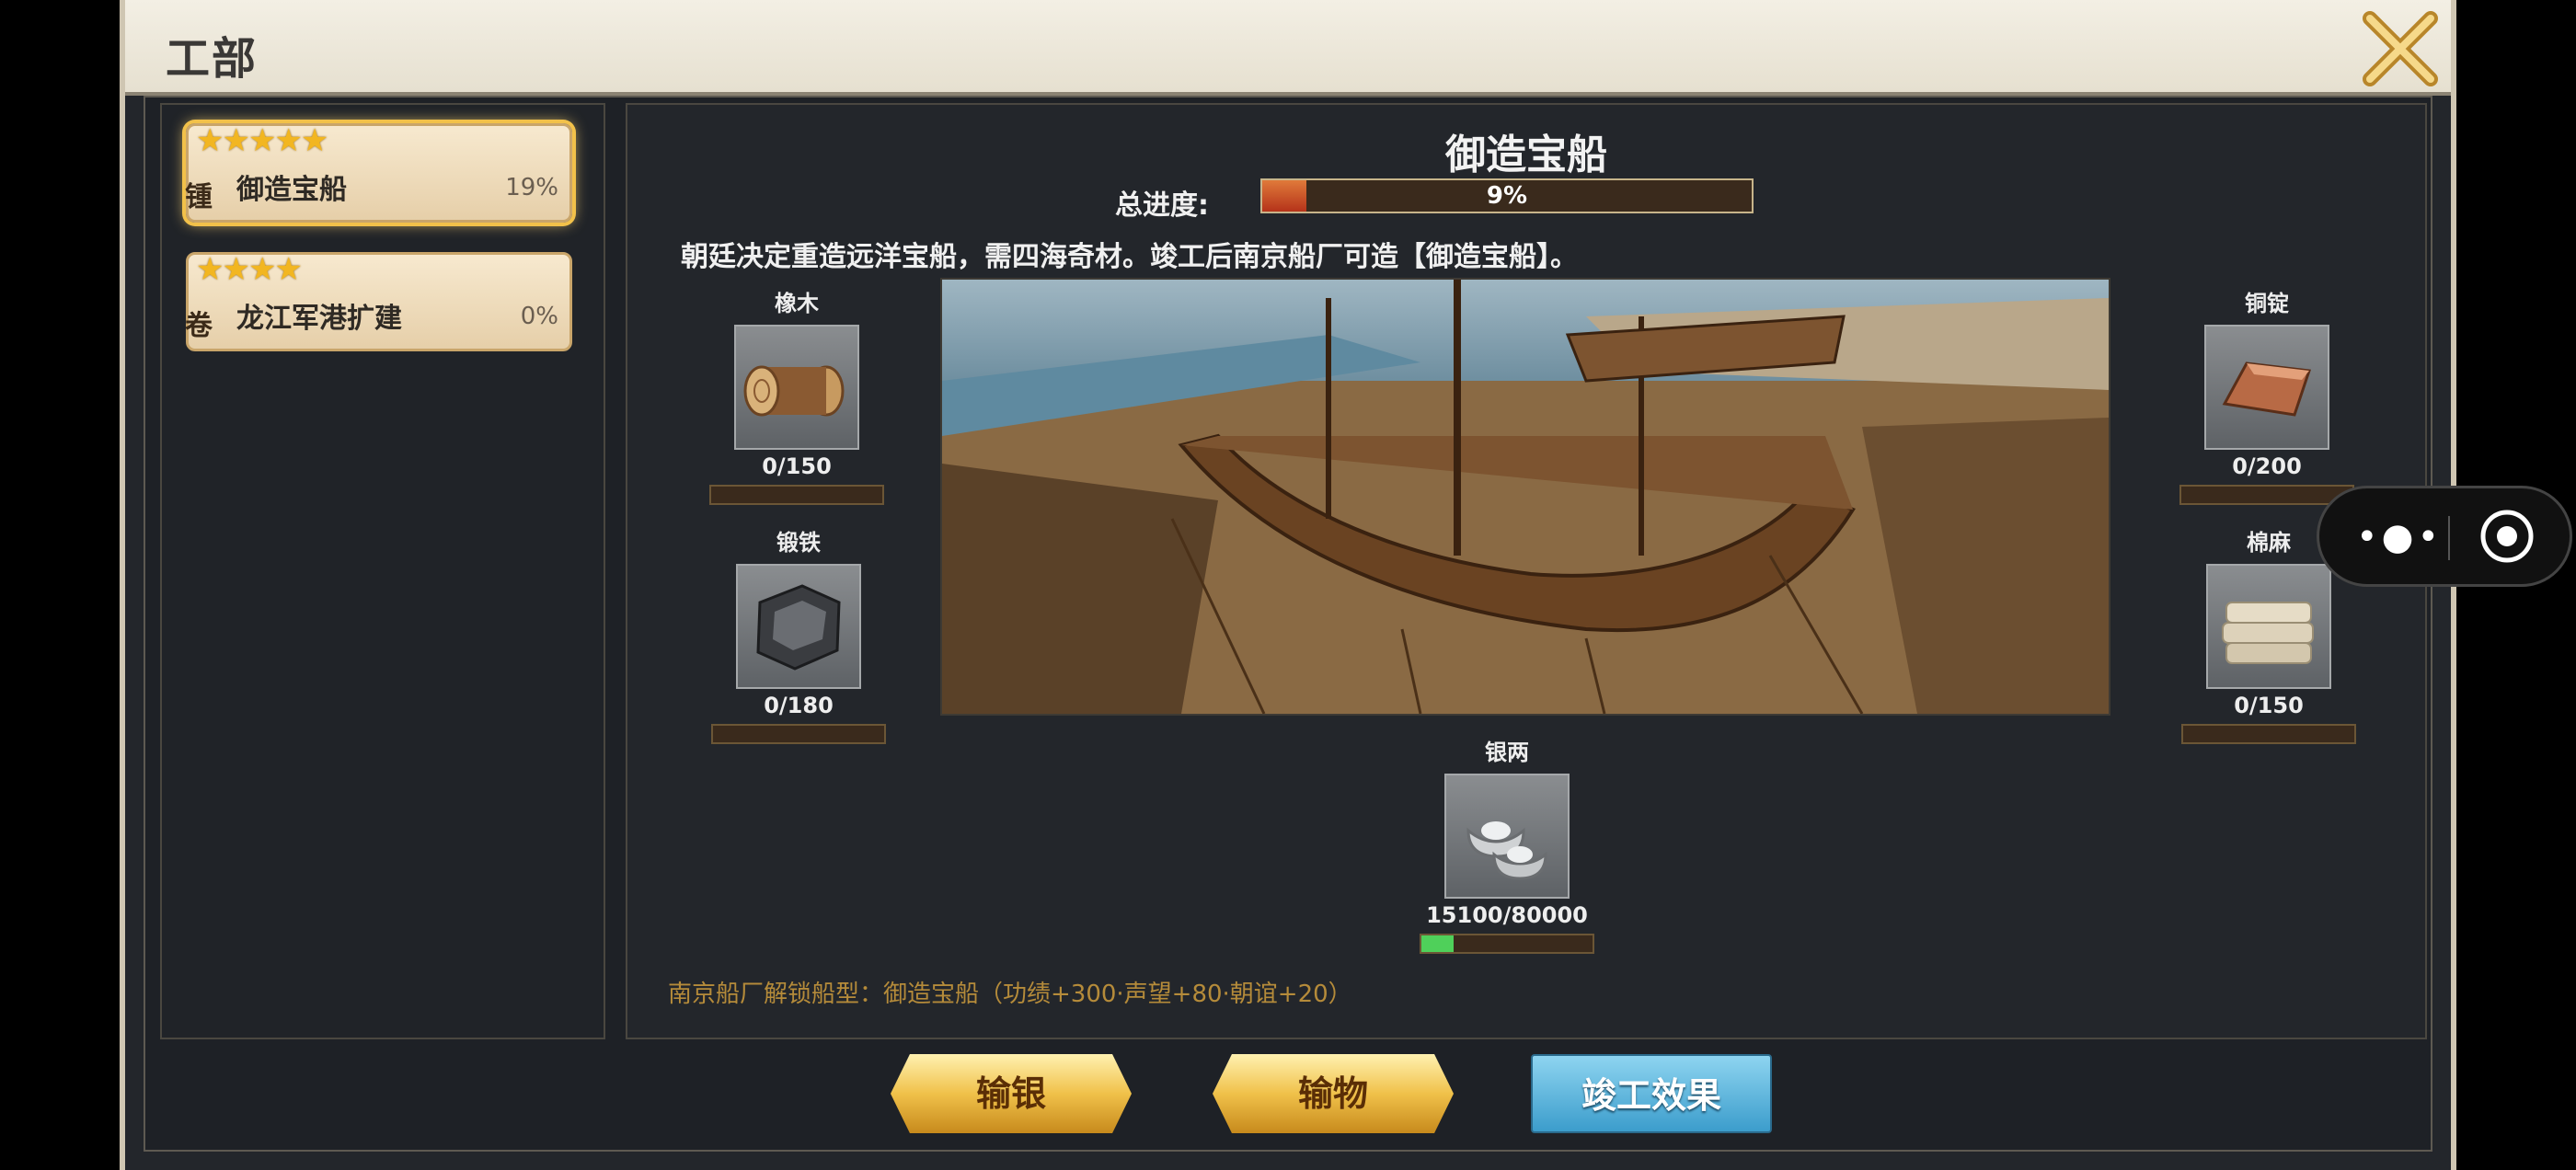  Describe the element at coordinates (798, 543) in the screenshot. I see `material-name: 锻铁` at that location.